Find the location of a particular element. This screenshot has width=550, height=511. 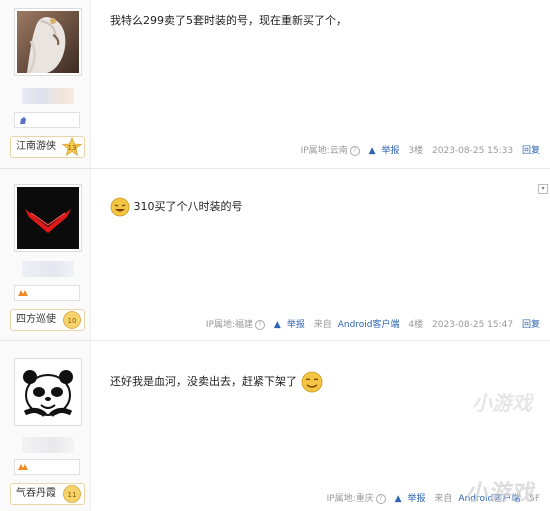

level-number: 11 is located at coordinates (72, 495).